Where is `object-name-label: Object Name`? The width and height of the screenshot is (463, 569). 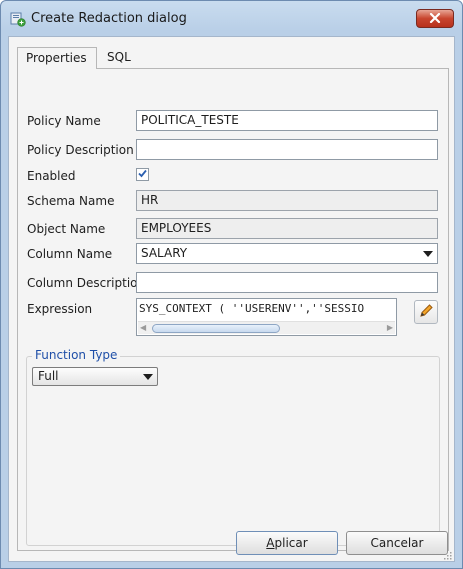
object-name-label: Object Name is located at coordinates (66, 229).